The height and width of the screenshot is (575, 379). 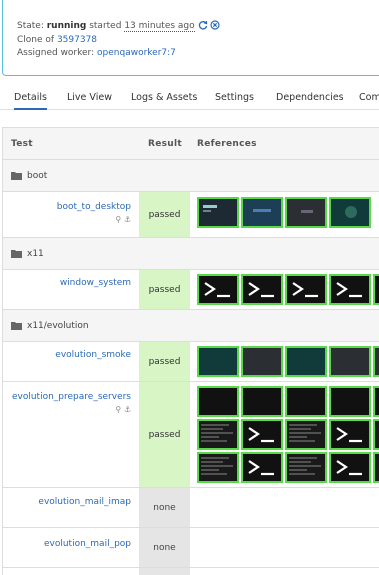 I want to click on worker-line: Assigned worker: openqaworker7:7, so click(x=96, y=53).